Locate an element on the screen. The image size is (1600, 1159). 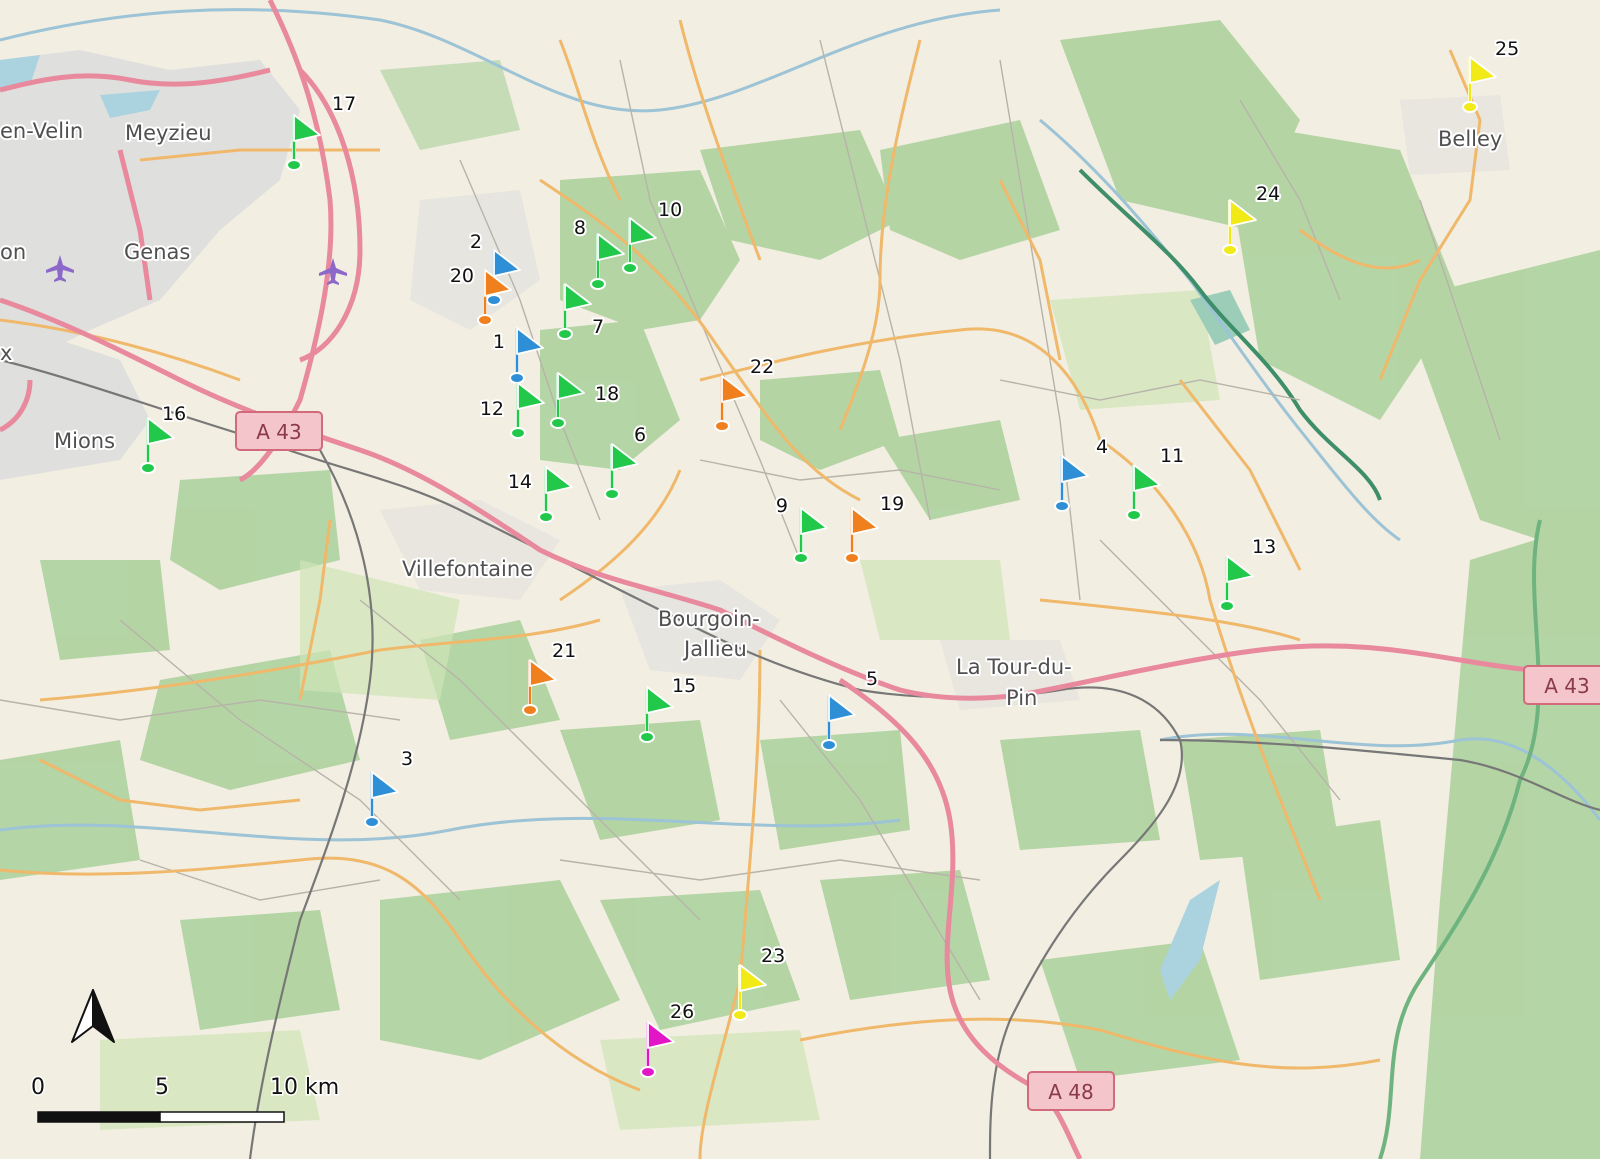
flag-label: 26 is located at coordinates (682, 1012).